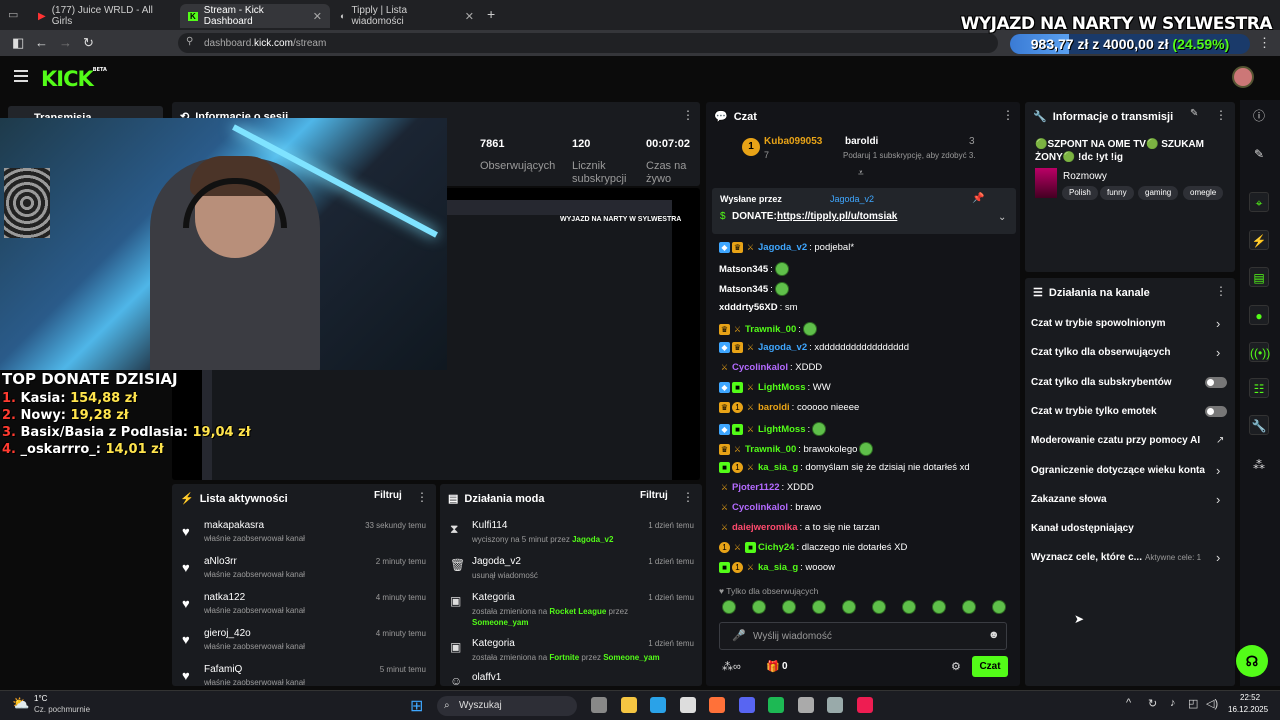 This screenshot has height=720, width=1280. What do you see at coordinates (234, 525) in the screenshot?
I see `activity-user: makapakasra` at bounding box center [234, 525].